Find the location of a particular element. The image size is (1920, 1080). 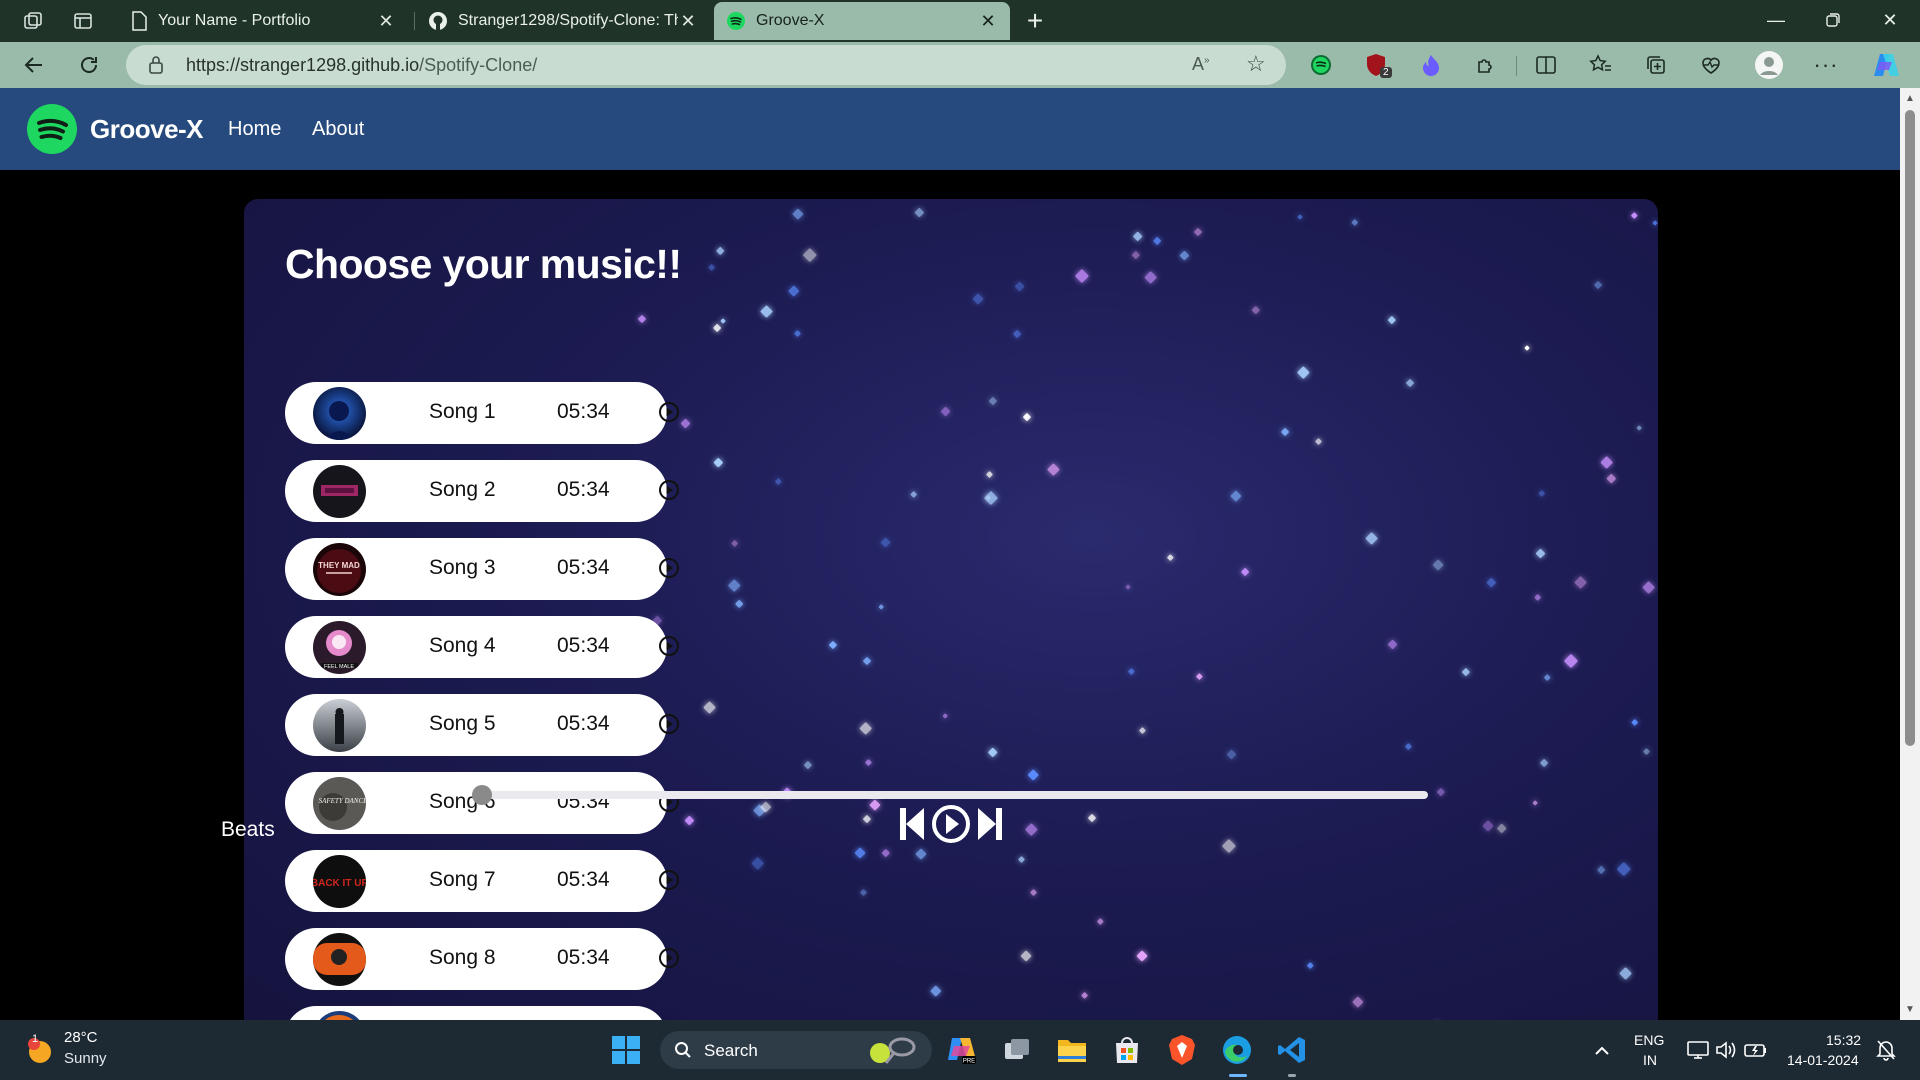

favorite-star-icon: ☆ is located at coordinates (1256, 64).